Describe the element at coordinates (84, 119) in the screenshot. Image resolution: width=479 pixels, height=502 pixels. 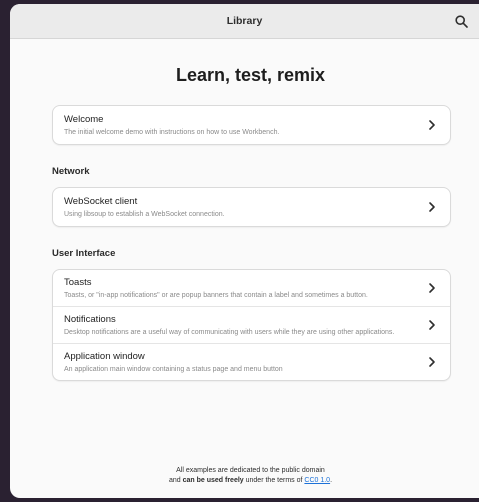
I see `list-item-title: Welcome` at that location.